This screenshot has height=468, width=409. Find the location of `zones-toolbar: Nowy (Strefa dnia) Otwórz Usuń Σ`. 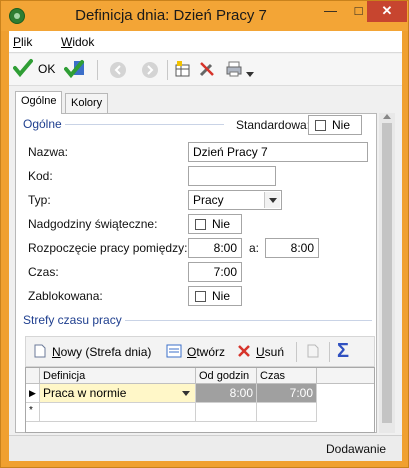

zones-toolbar: Nowy (Strefa dnia) Otwórz Usuń Σ is located at coordinates (200, 351).